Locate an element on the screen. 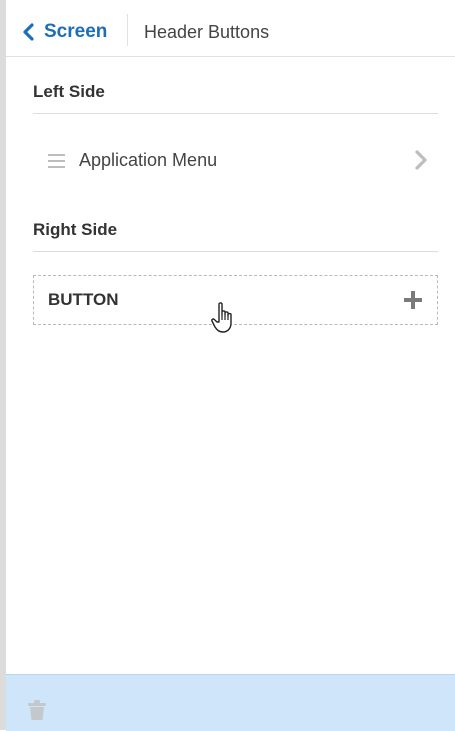 Image resolution: width=455 pixels, height=731 pixels. left-side-section-title: Left Side is located at coordinates (235, 96).